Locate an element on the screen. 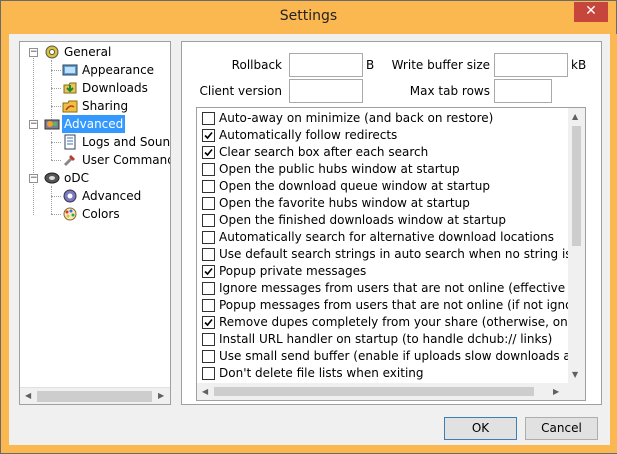 The image size is (617, 454). options-horizontal-scrollbar: ◀ ▶ is located at coordinates (382, 391).